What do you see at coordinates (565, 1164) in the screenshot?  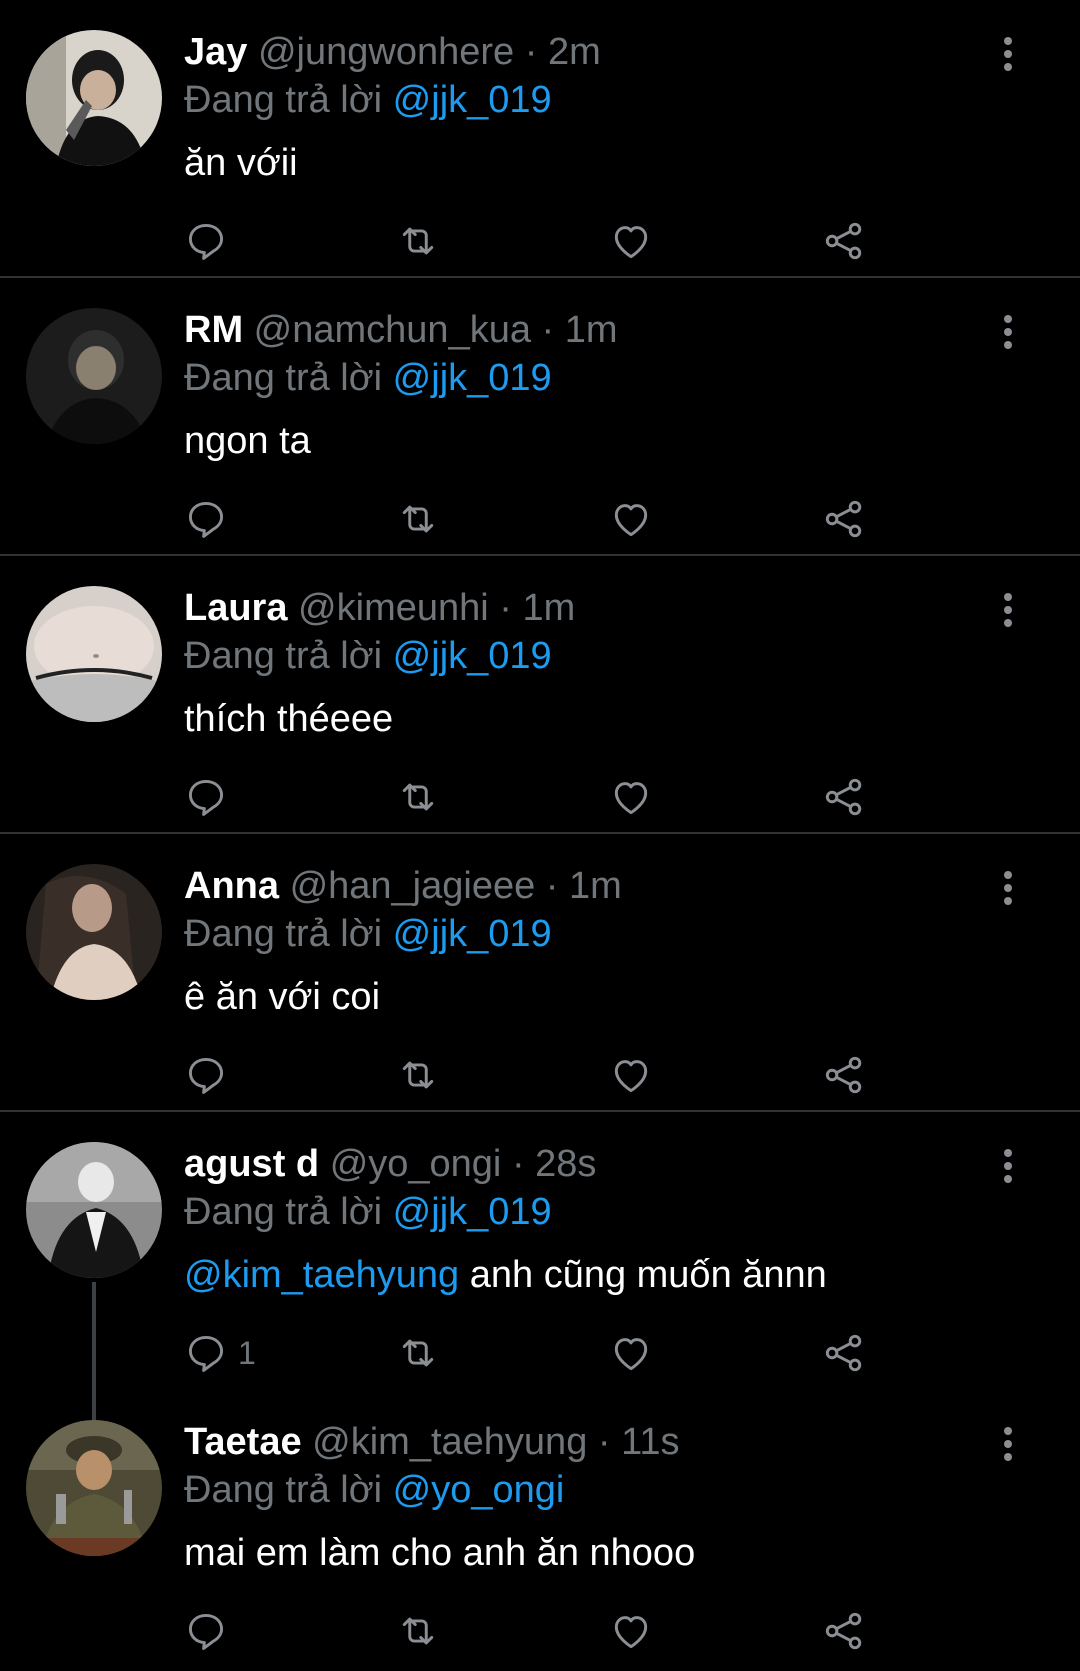 I see `timestamp: 28s` at bounding box center [565, 1164].